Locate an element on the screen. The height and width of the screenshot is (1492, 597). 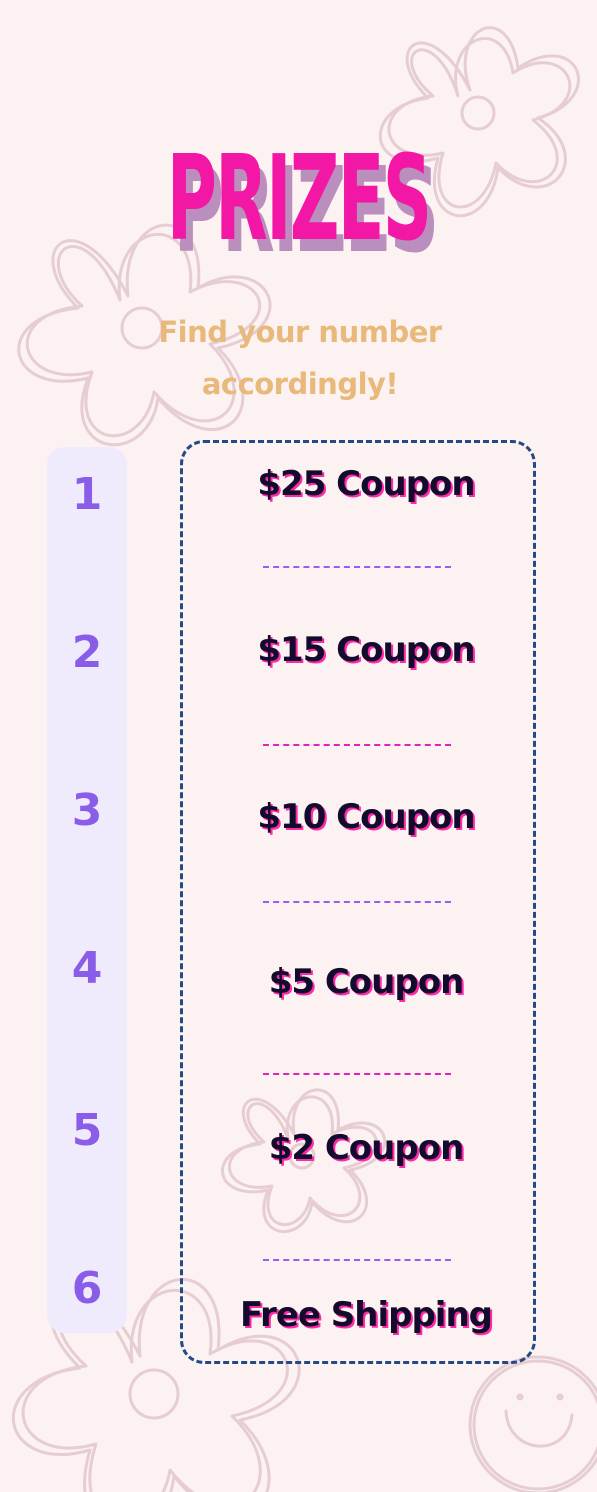
title-area: PRIZES PRIZES is located at coordinates (298, 208).